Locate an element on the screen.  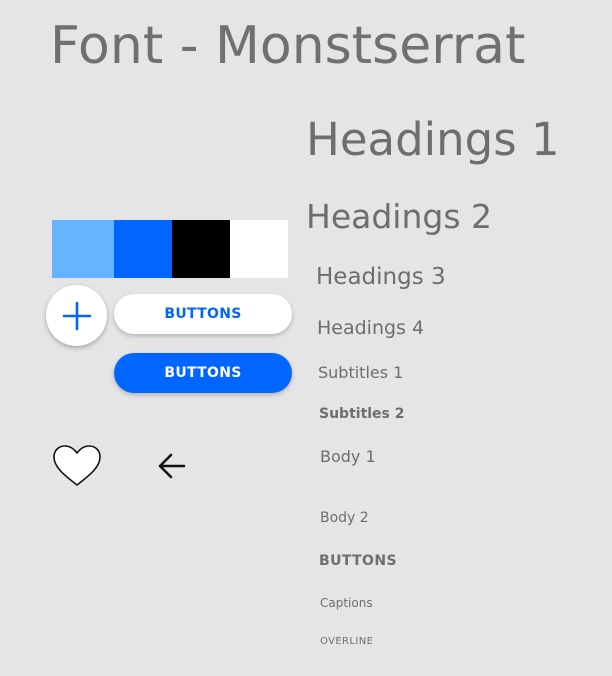
headings-3-sample: Headings 3 is located at coordinates (381, 277).